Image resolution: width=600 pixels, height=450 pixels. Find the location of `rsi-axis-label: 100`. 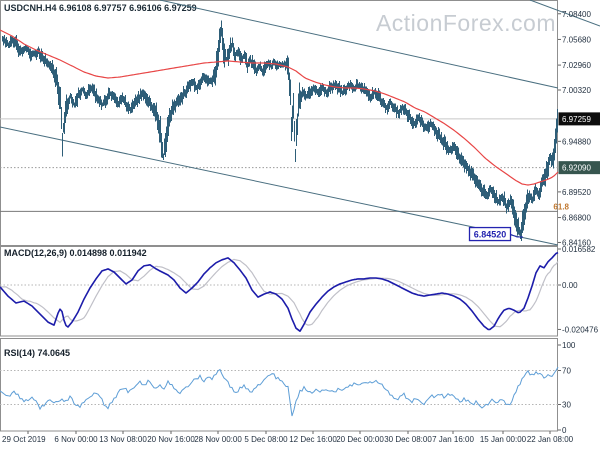

rsi-axis-label: 100 is located at coordinates (569, 345).